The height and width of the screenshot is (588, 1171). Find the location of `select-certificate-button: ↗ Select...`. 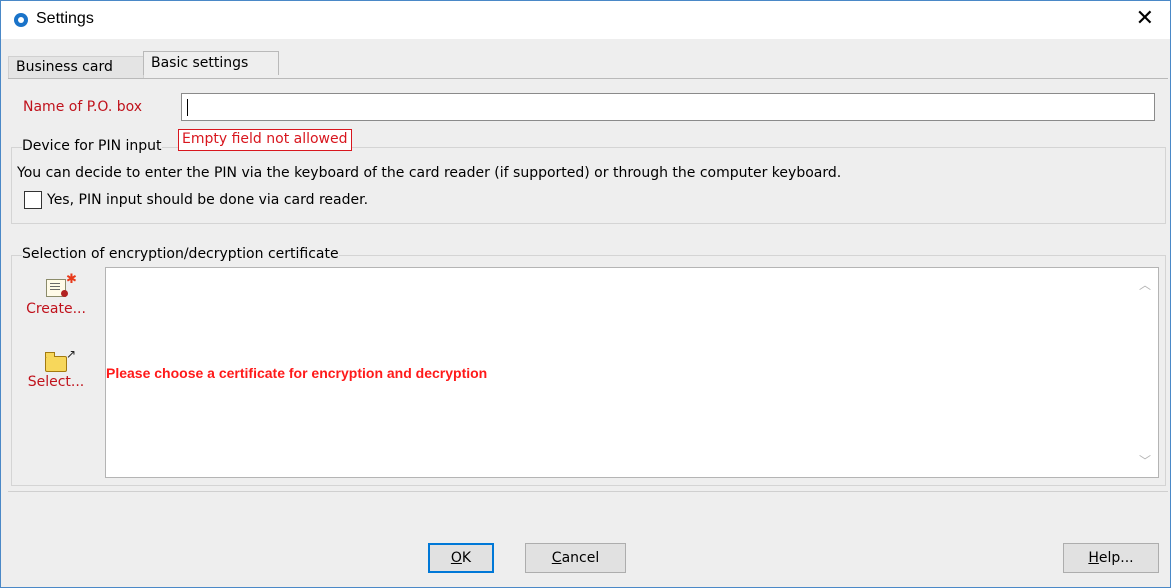

select-certificate-button: ↗ Select... is located at coordinates (56, 379).